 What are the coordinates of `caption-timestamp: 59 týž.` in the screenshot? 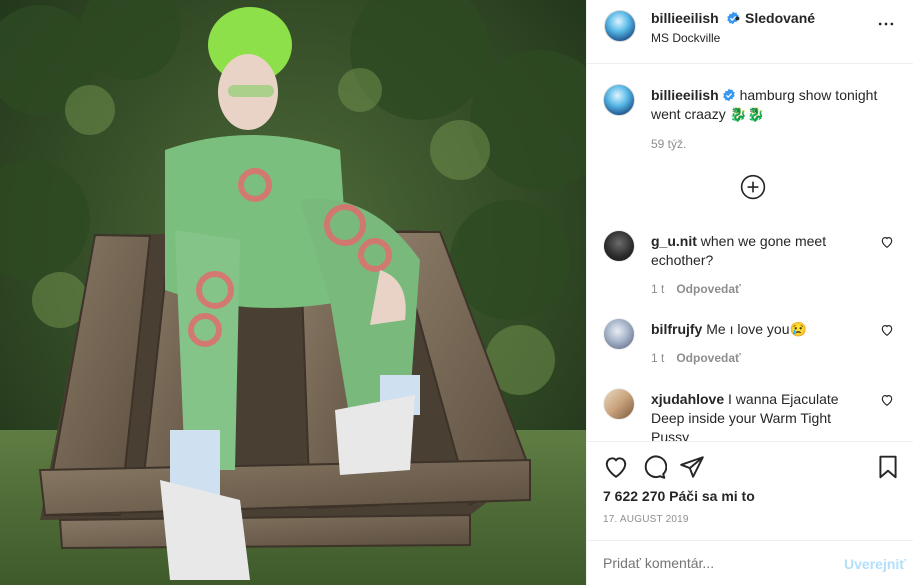 It's located at (668, 144).